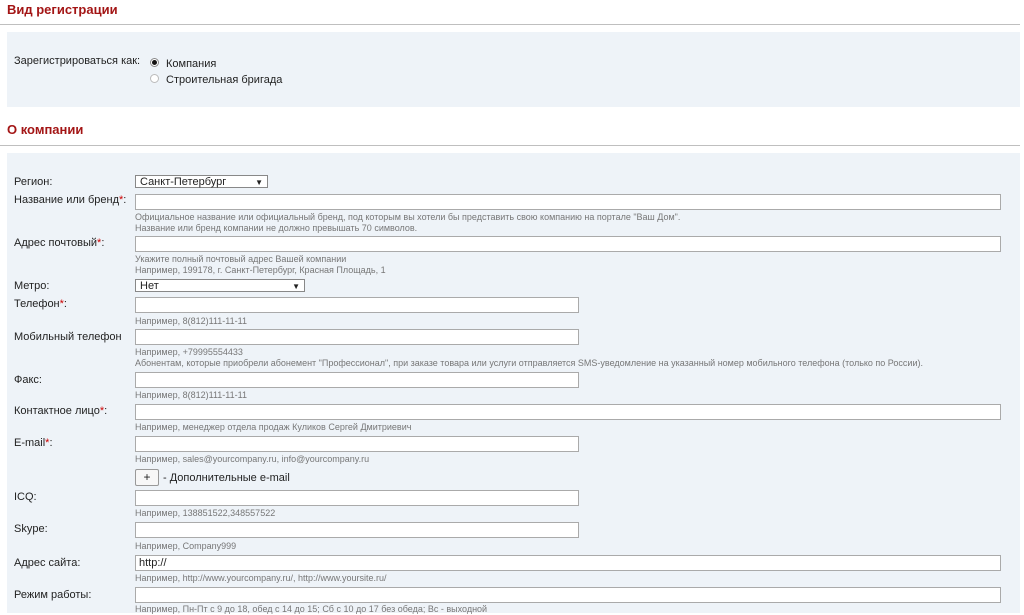 Image resolution: width=1024 pixels, height=615 pixels. I want to click on mobile-input, so click(357, 337).